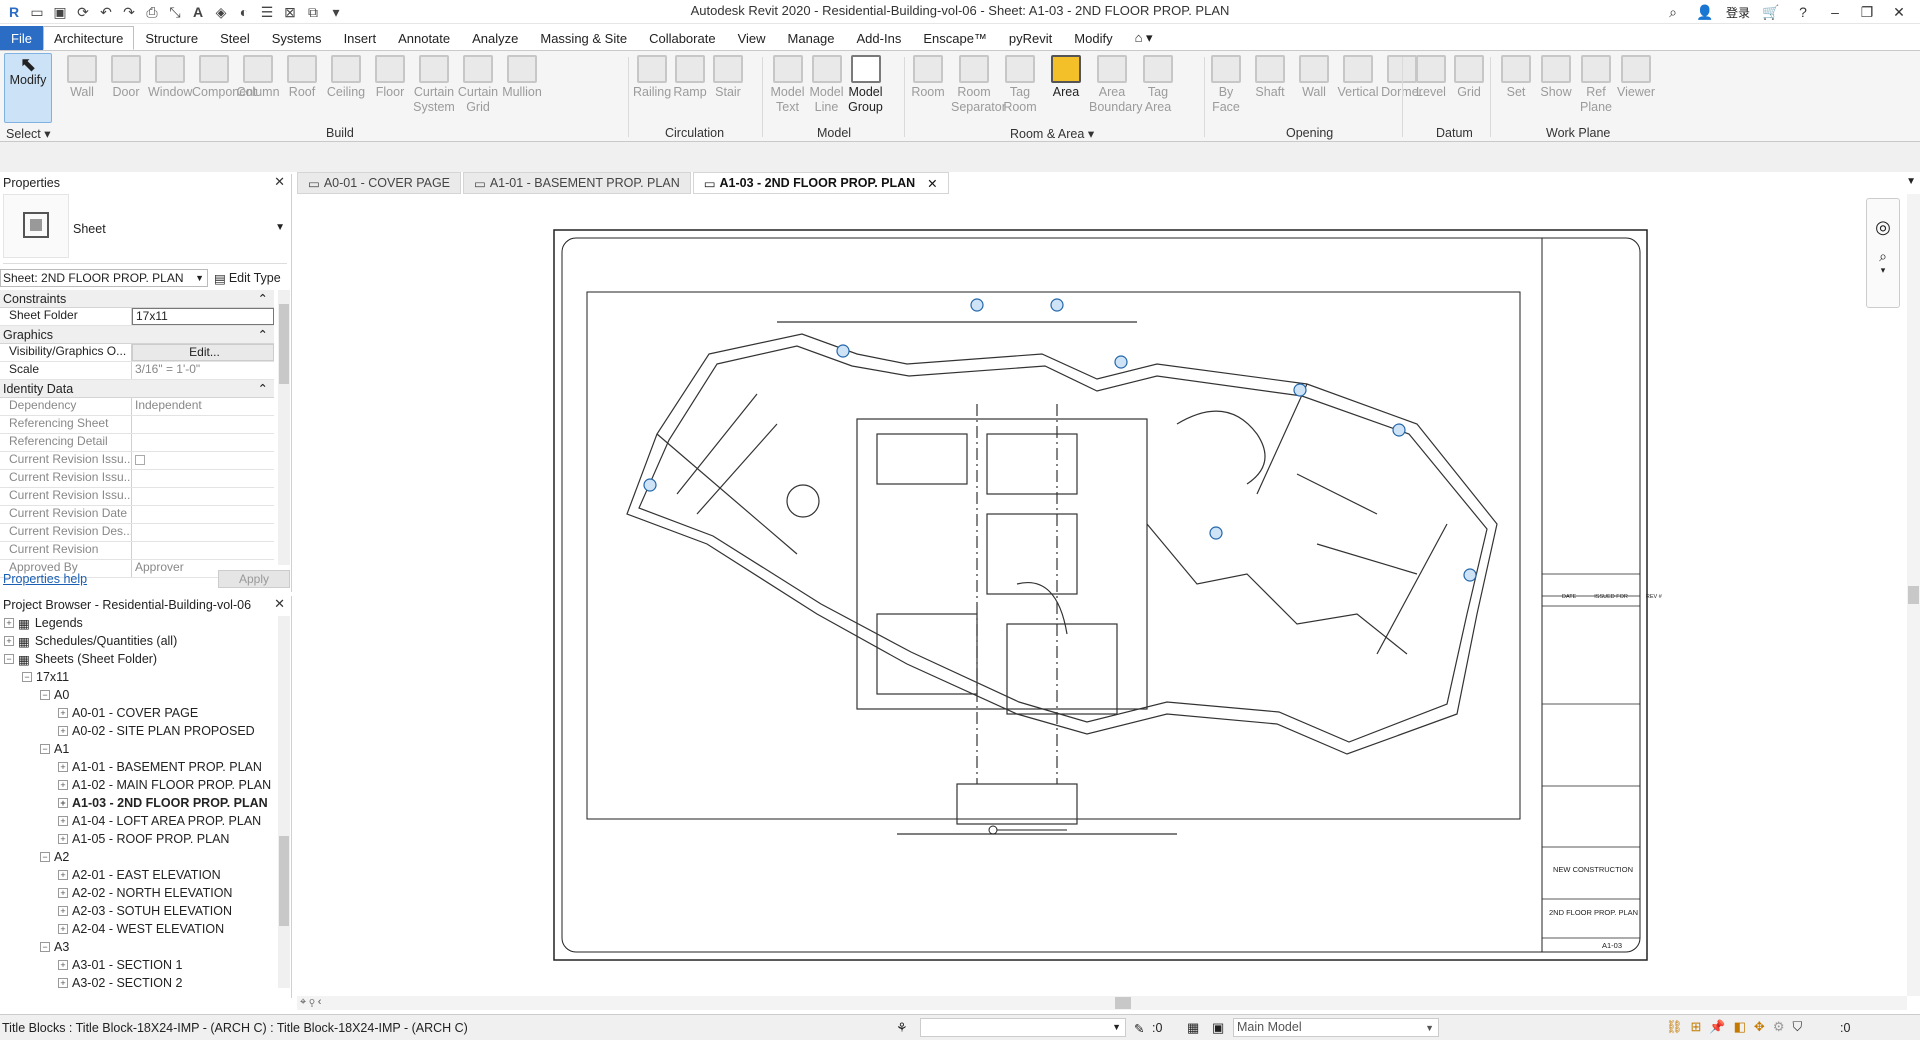  Describe the element at coordinates (140, 803) in the screenshot. I see `browser-item: + A1-03 - 2ND FLOOR PROP. PLAN` at that location.